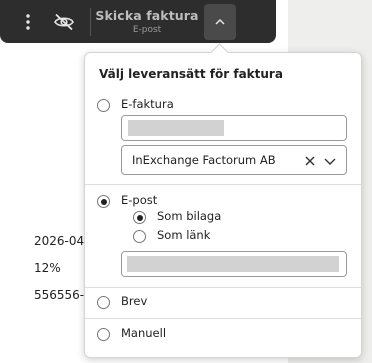  Describe the element at coordinates (184, 235) in the screenshot. I see `som-lank-label: Som länk` at that location.